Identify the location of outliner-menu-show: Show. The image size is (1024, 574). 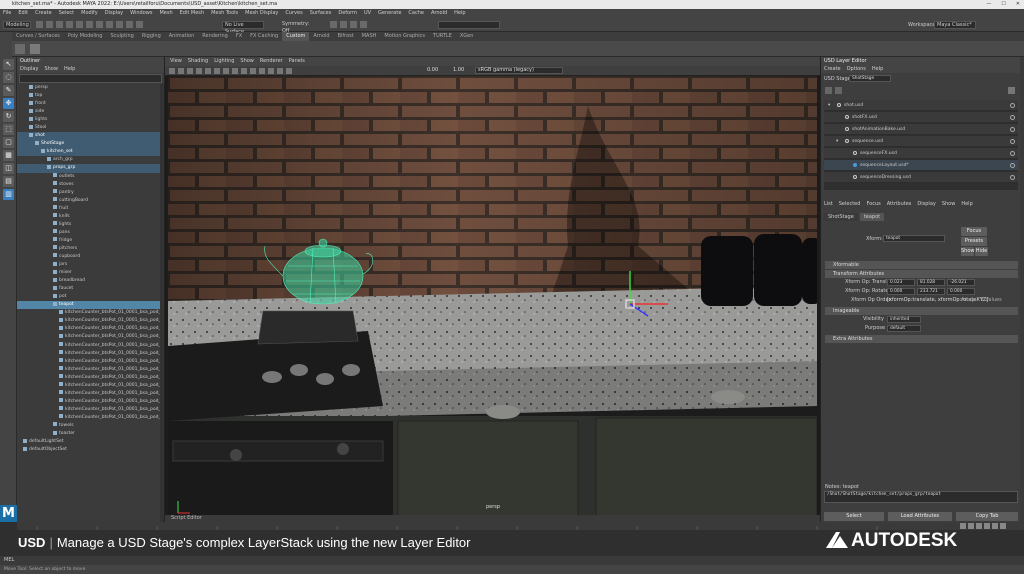
(51, 69).